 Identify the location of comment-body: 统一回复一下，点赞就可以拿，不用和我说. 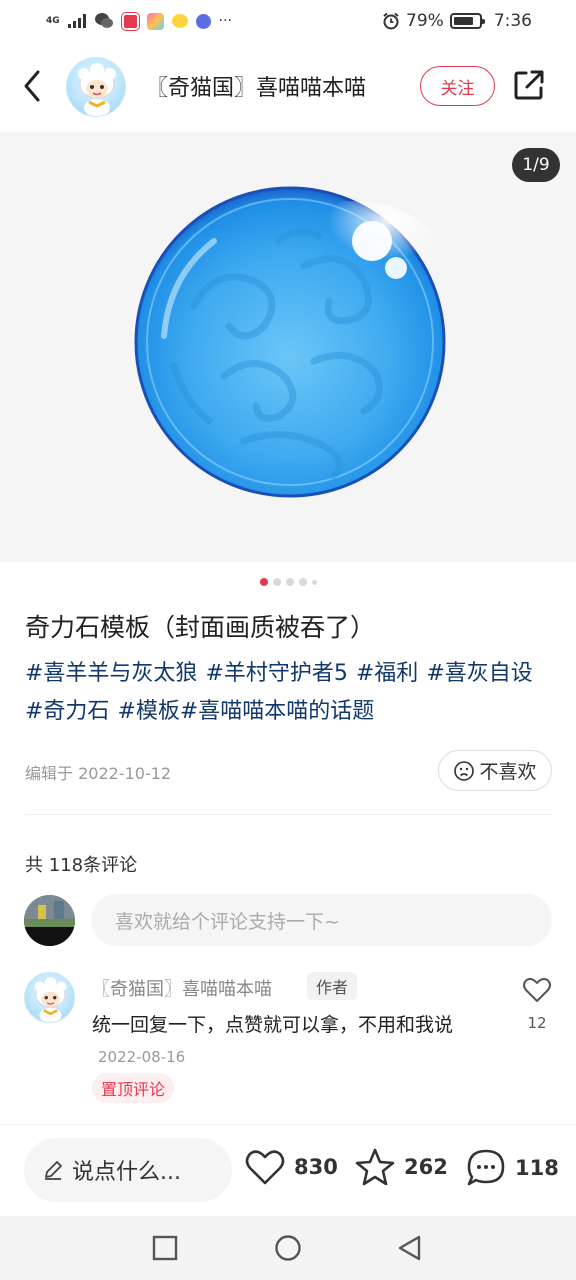
(273, 1025).